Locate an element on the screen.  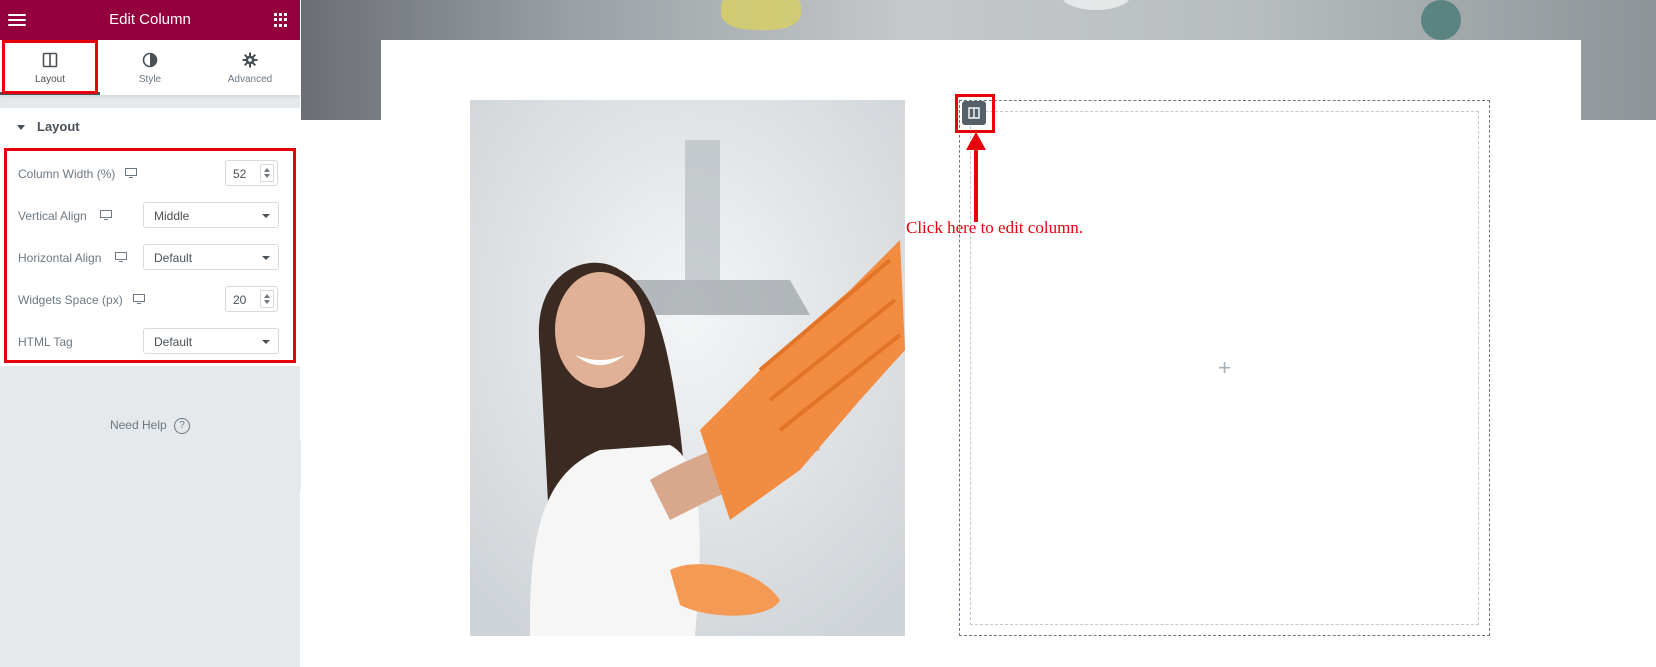
column-width-value: 52 is located at coordinates (240, 174).